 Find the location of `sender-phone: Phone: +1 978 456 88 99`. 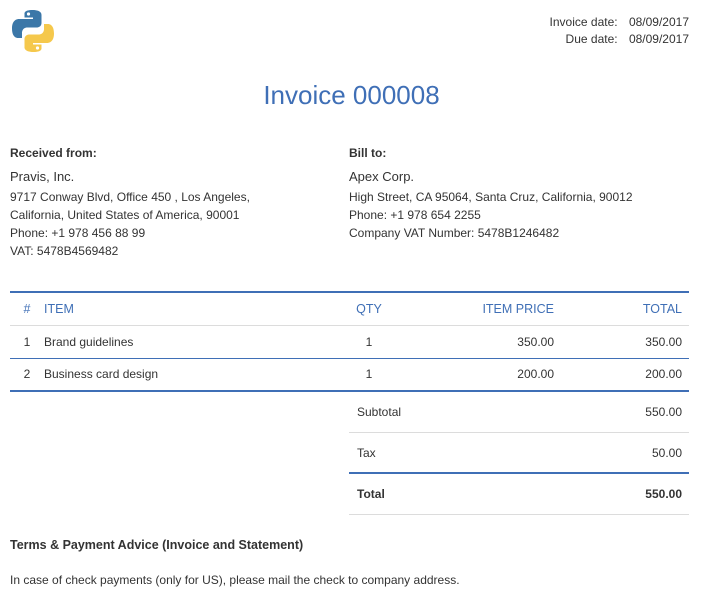

sender-phone: Phone: +1 978 456 88 99 is located at coordinates (78, 233).